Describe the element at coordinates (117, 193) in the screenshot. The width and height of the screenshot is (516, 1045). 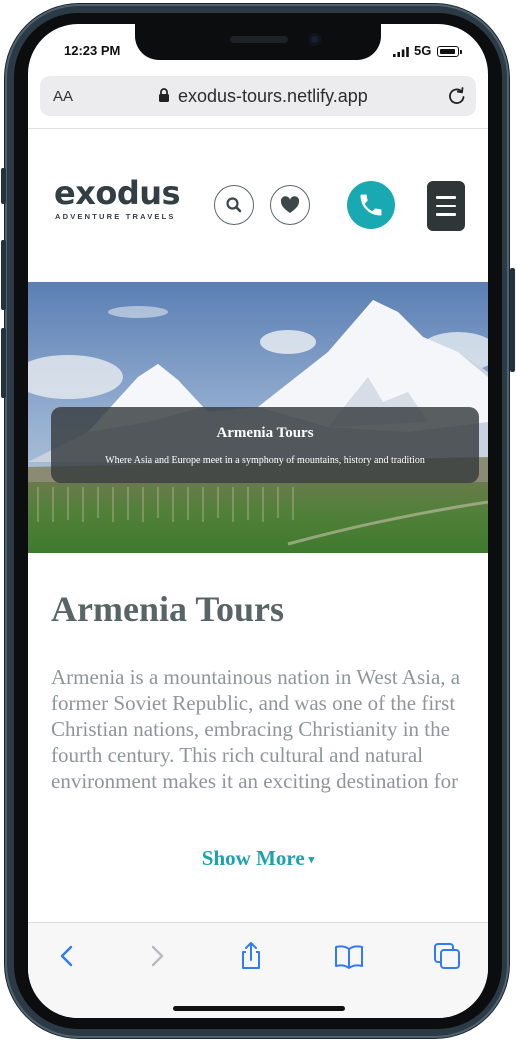
I see `logo-text: exodus` at that location.